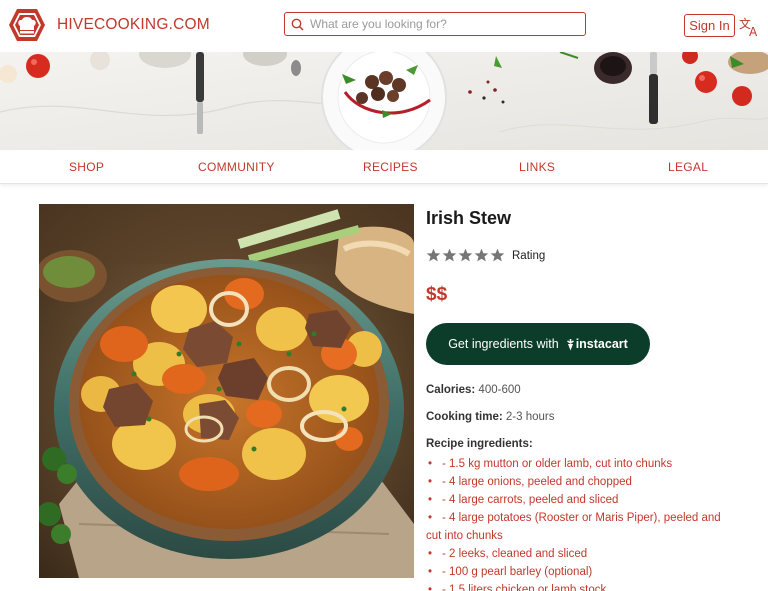  What do you see at coordinates (503, 344) in the screenshot?
I see `instacart-button-label: Get ingredients with` at bounding box center [503, 344].